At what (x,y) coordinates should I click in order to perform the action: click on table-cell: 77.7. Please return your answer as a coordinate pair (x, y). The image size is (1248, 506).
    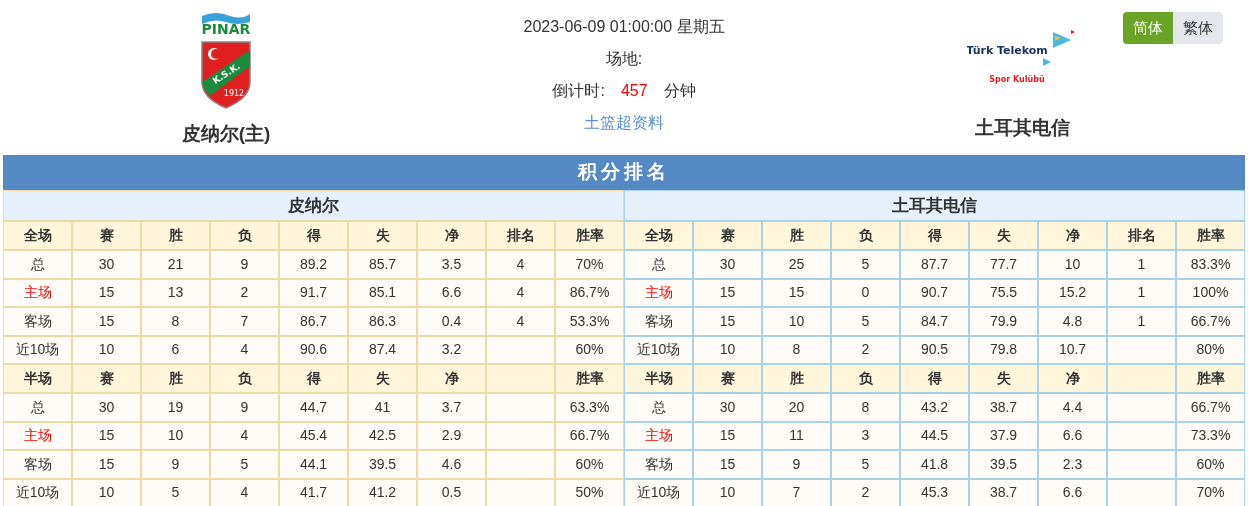
    Looking at the image, I should click on (1003, 264).